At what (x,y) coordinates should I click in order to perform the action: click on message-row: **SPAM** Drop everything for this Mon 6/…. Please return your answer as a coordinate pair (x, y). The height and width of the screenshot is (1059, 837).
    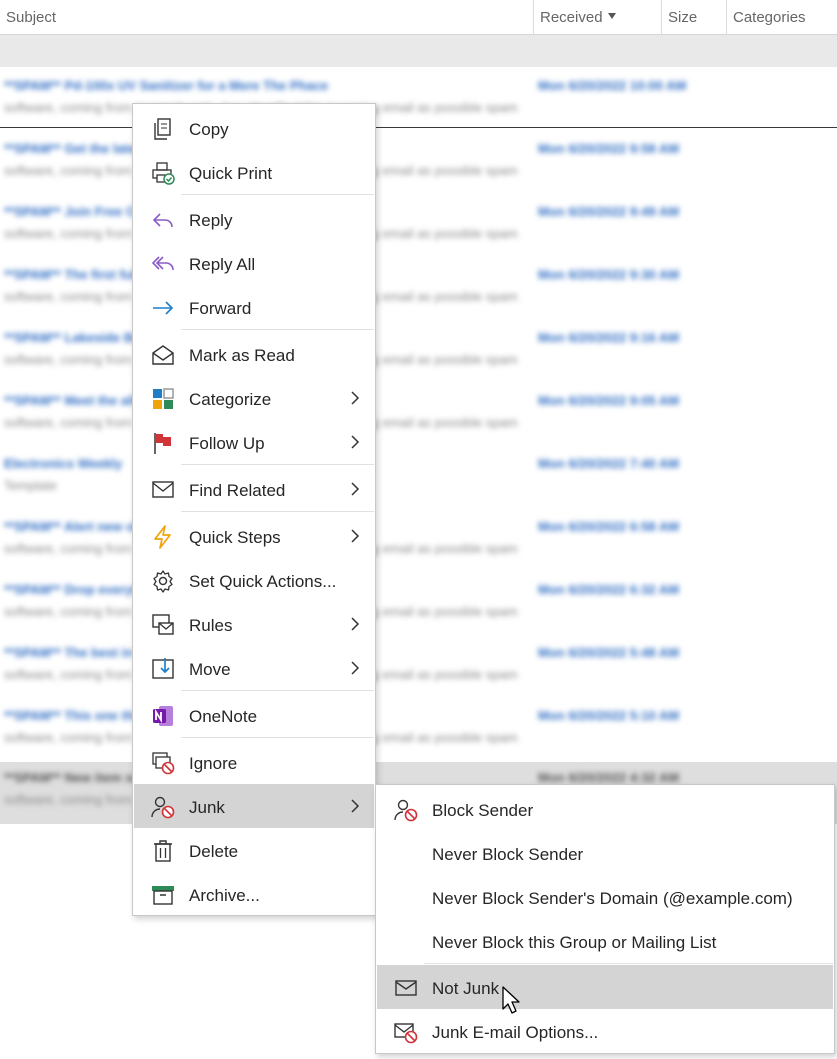
    Looking at the image, I should click on (418, 605).